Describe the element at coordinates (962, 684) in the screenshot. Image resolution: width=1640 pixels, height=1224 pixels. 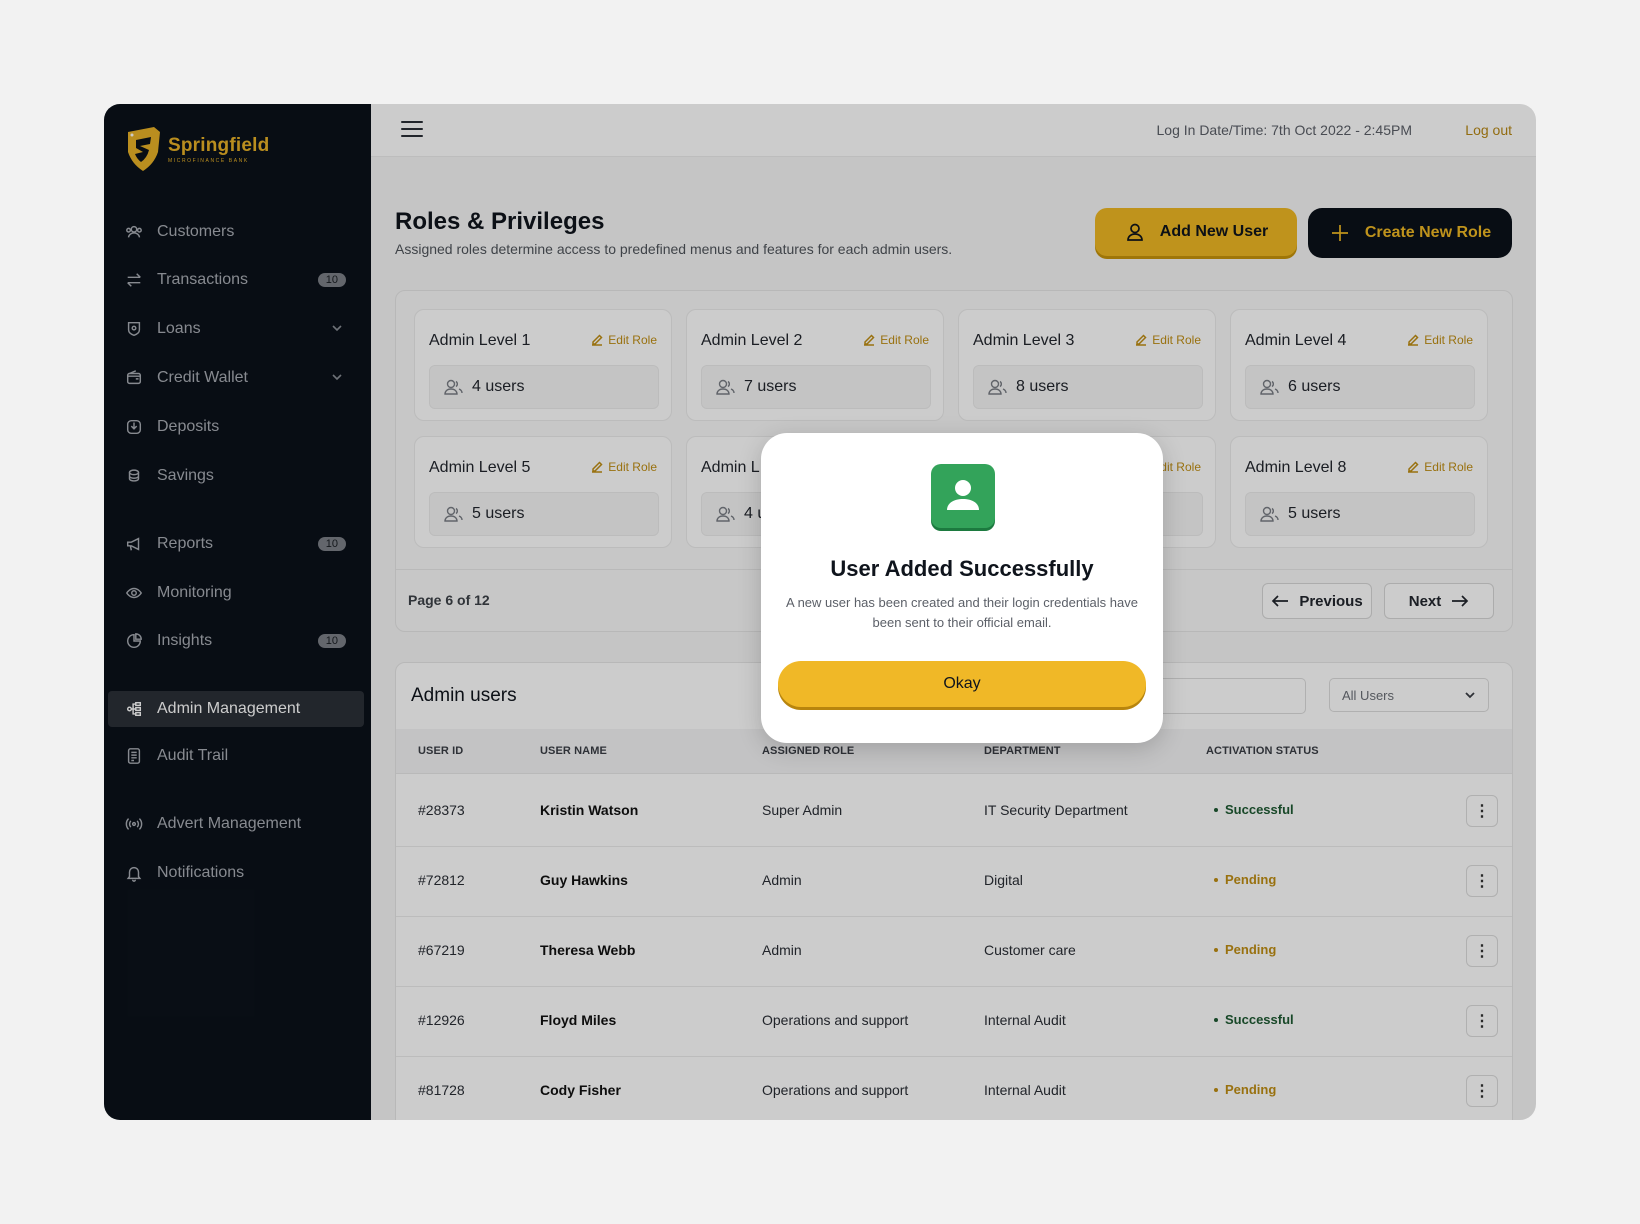
I see `okay-button: Okay` at that location.